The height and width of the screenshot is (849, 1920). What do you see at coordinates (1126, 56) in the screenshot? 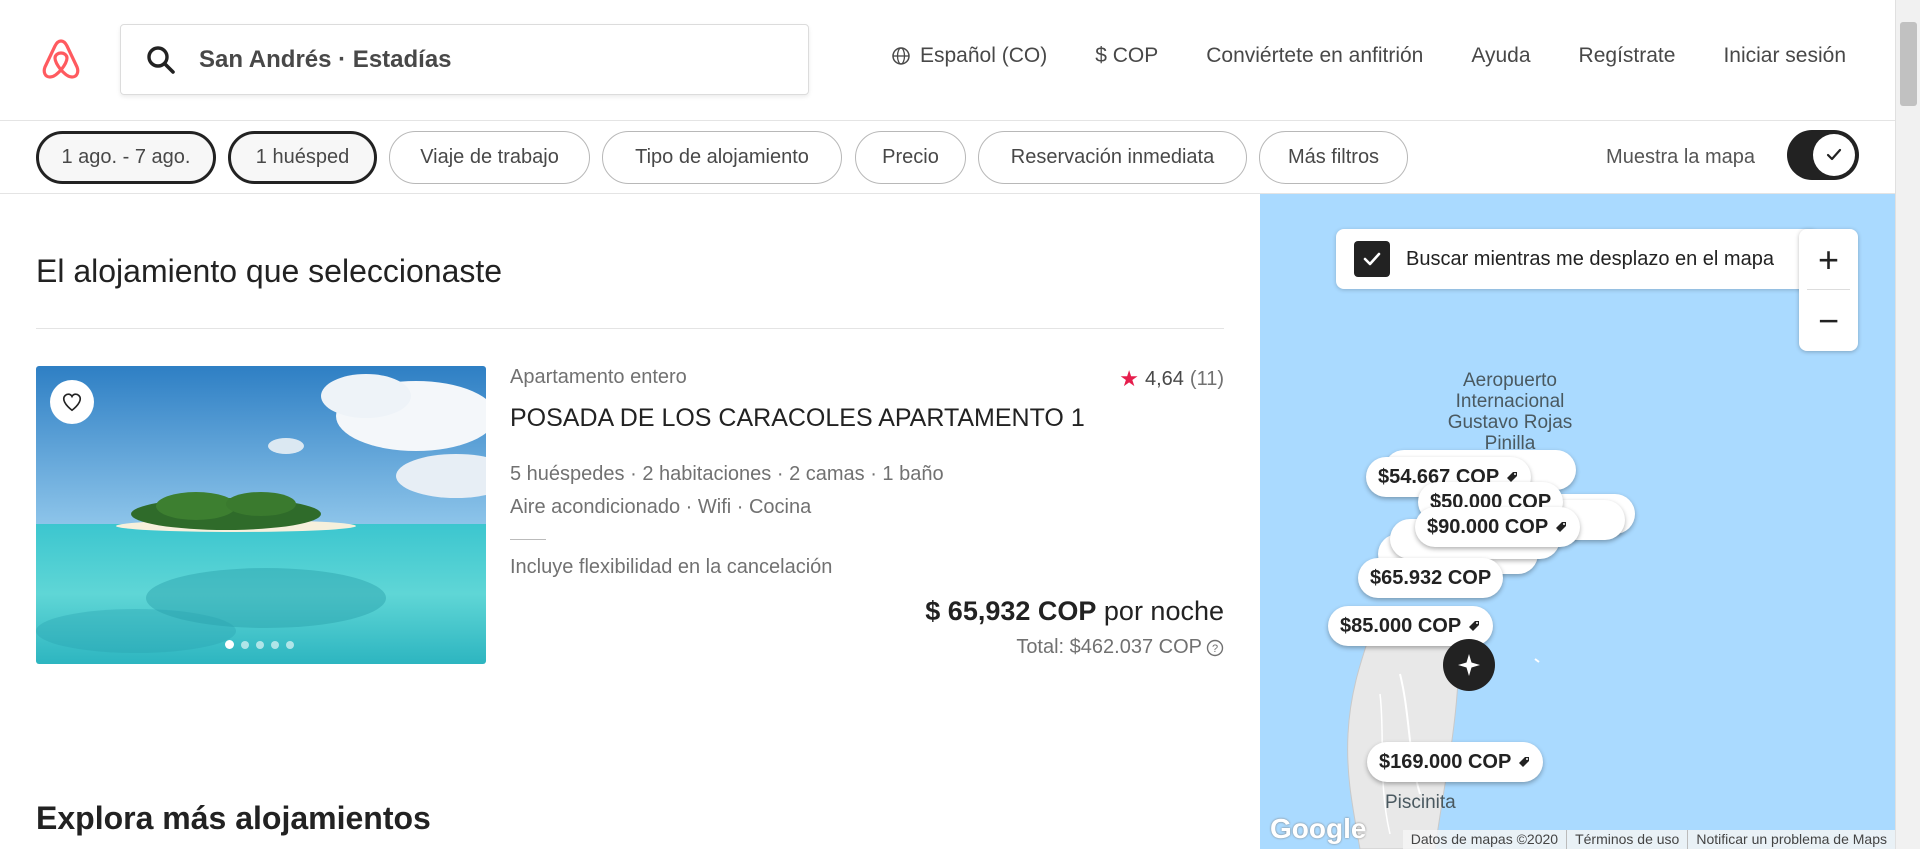
I see `currency-selector: $ COP` at bounding box center [1126, 56].